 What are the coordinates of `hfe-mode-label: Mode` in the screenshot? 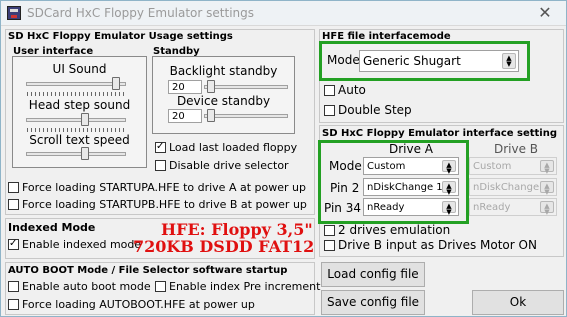 It's located at (343, 60).